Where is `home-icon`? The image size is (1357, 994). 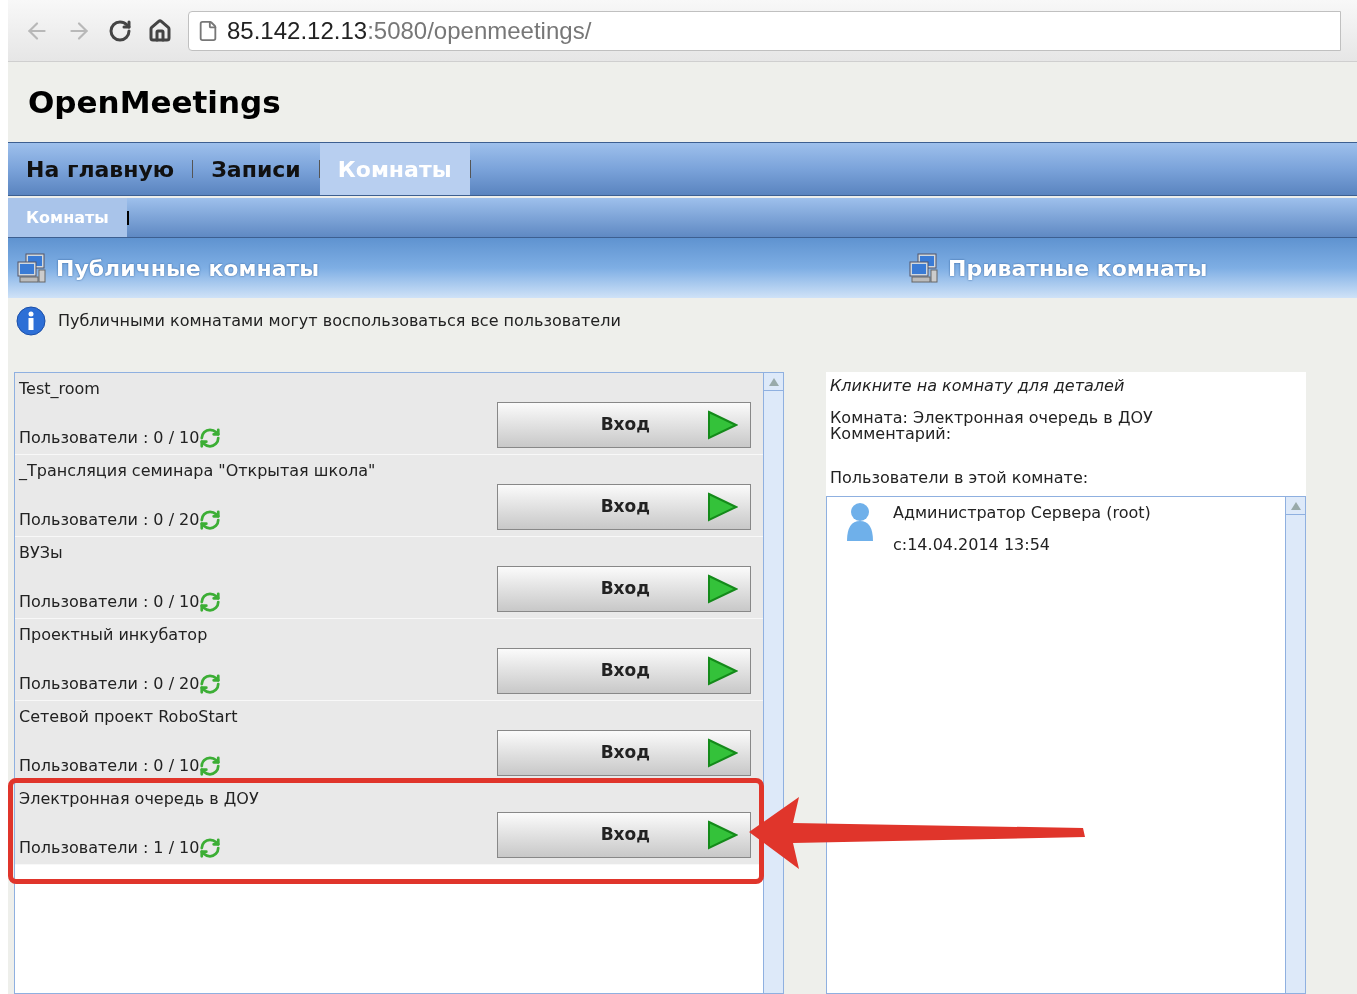 home-icon is located at coordinates (160, 30).